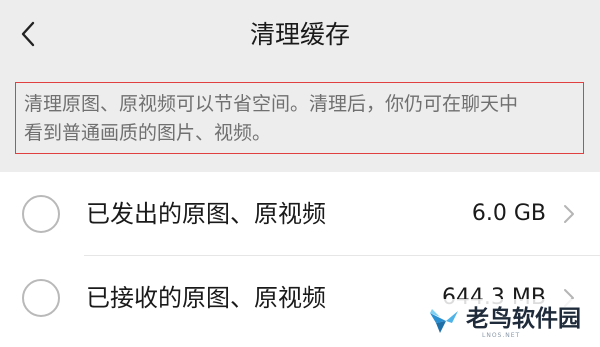 Image resolution: width=600 pixels, height=347 pixels. What do you see at coordinates (569, 214) in the screenshot?
I see `chevron-right-icon` at bounding box center [569, 214].